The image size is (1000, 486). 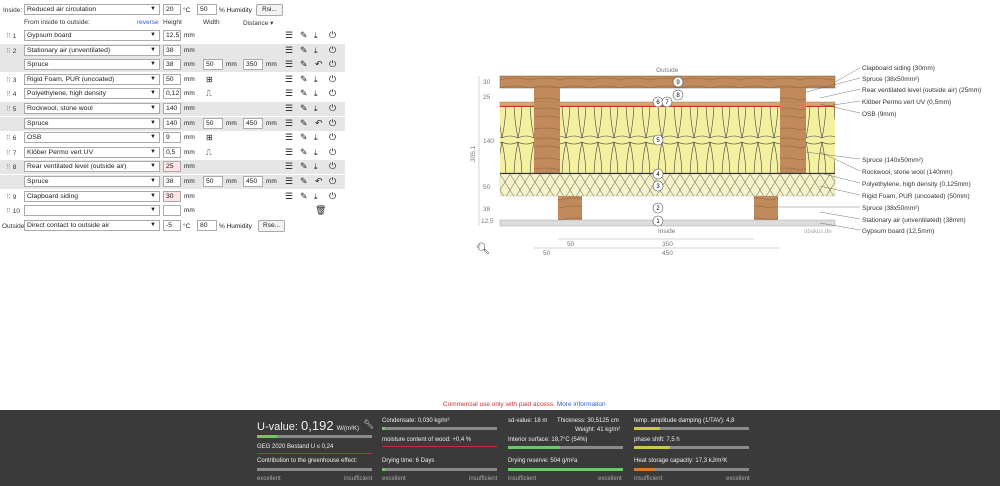 What do you see at coordinates (253, 65) in the screenshot?
I see `distance-input: 350` at bounding box center [253, 65].